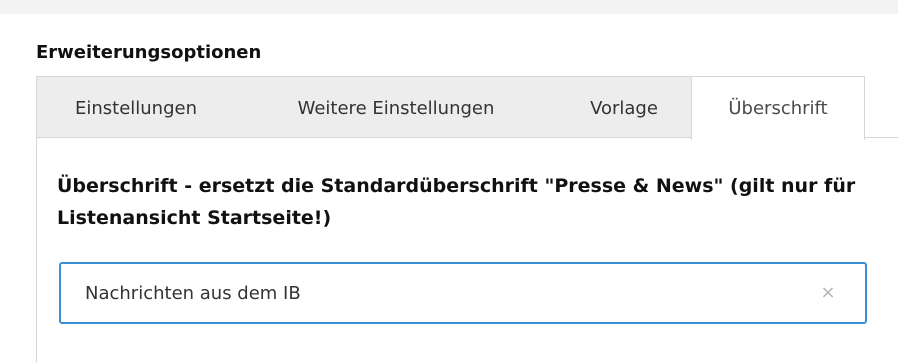  I want to click on tab-weitere-einstellungen: Weitere Einstellungen, so click(396, 108).